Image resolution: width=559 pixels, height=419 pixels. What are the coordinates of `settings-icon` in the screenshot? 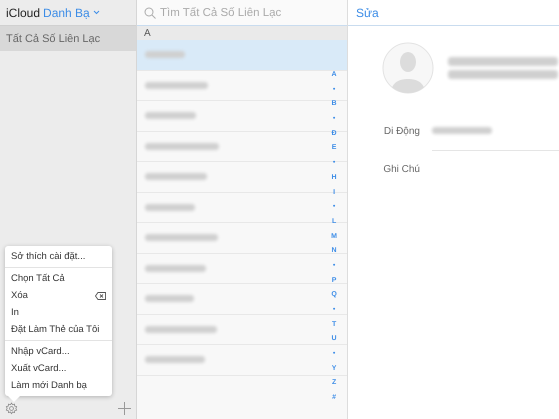 It's located at (11, 408).